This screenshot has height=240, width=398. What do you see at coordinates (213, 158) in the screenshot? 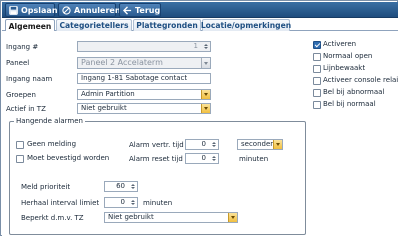
I see `alarm-reset-spinner` at bounding box center [213, 158].